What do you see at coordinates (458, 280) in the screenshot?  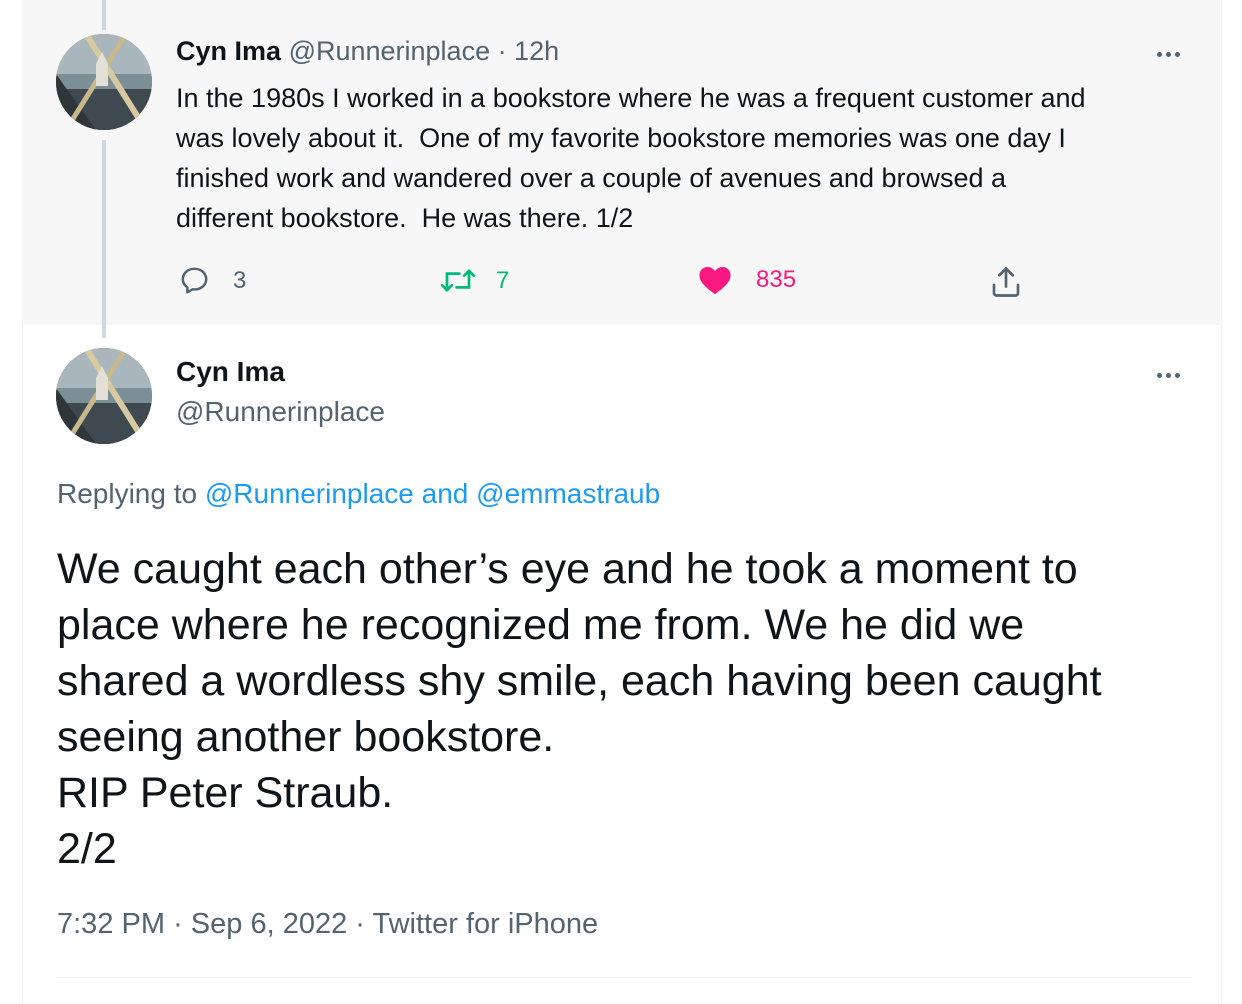 I see `retweet-icon` at bounding box center [458, 280].